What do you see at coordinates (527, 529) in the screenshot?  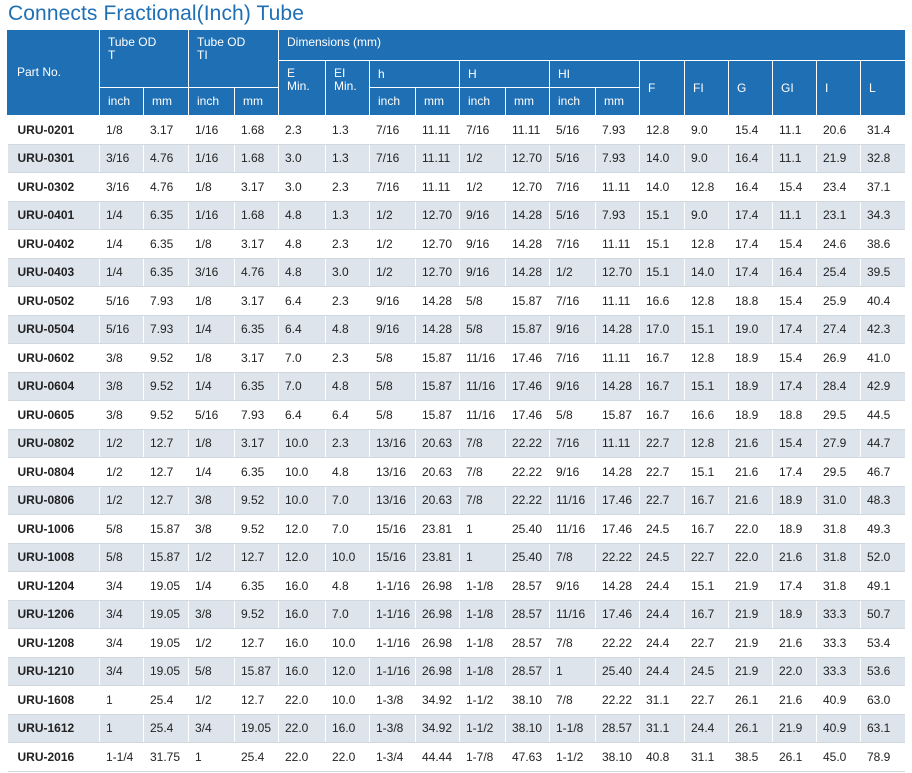 I see `table-cell: 25.40` at bounding box center [527, 529].